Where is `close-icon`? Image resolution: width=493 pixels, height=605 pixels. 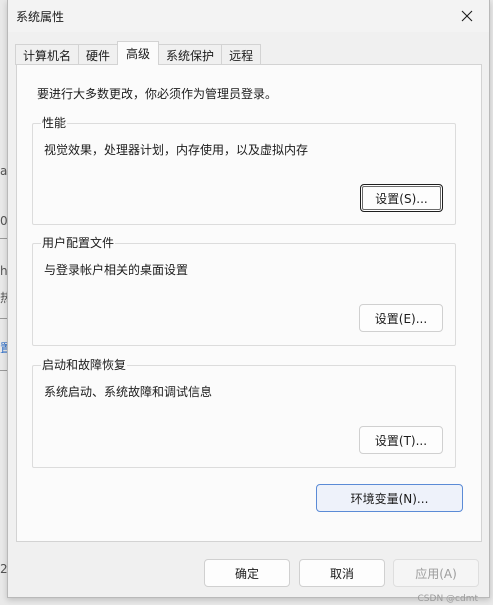 close-icon is located at coordinates (467, 16).